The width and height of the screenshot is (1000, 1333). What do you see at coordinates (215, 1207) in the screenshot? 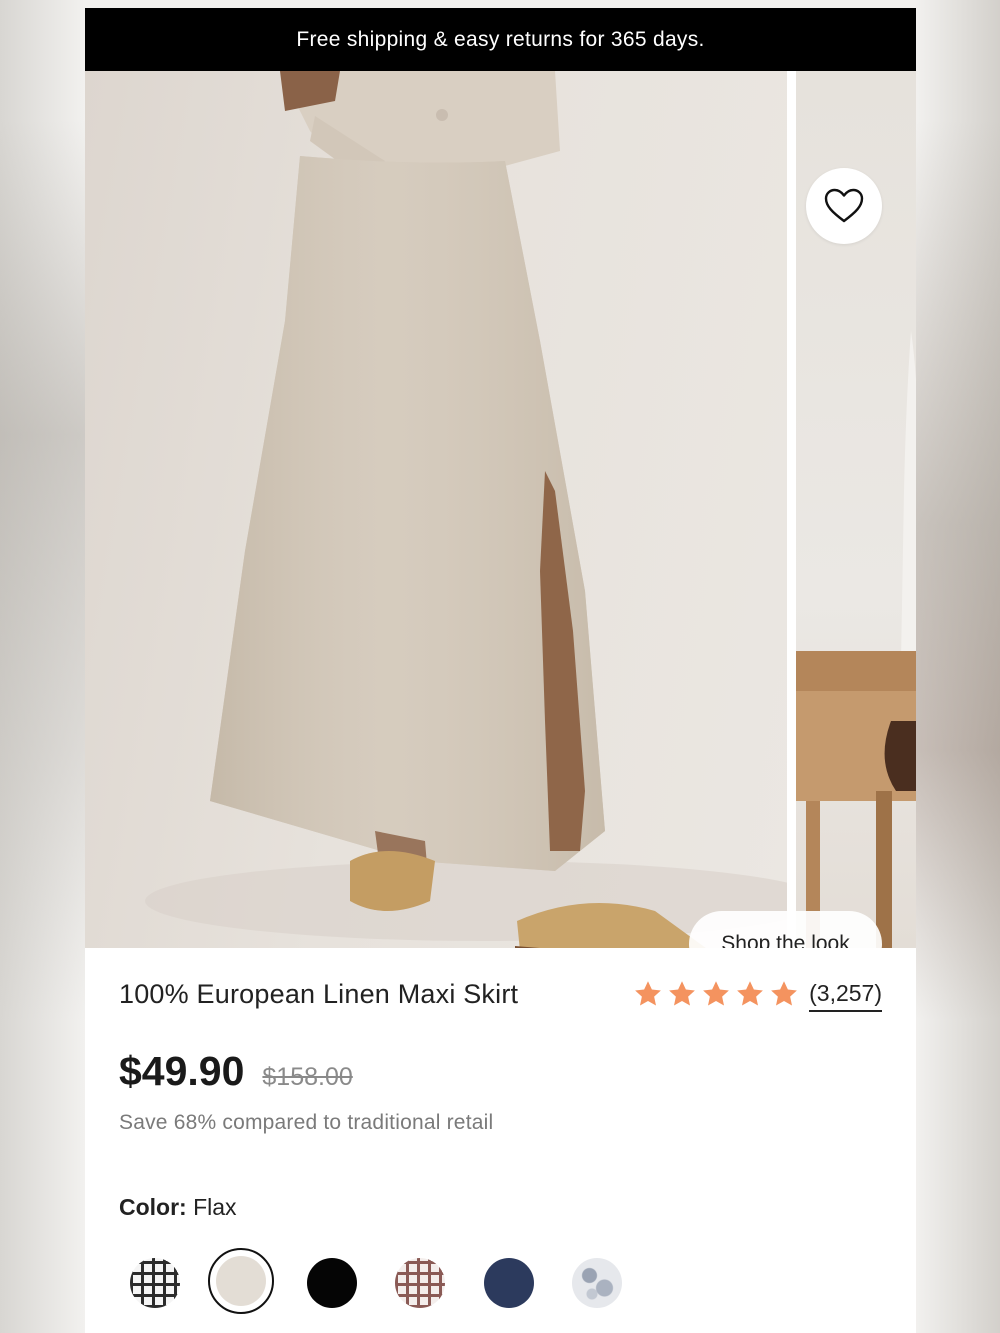
I see `selected-color-name: Flax` at bounding box center [215, 1207].